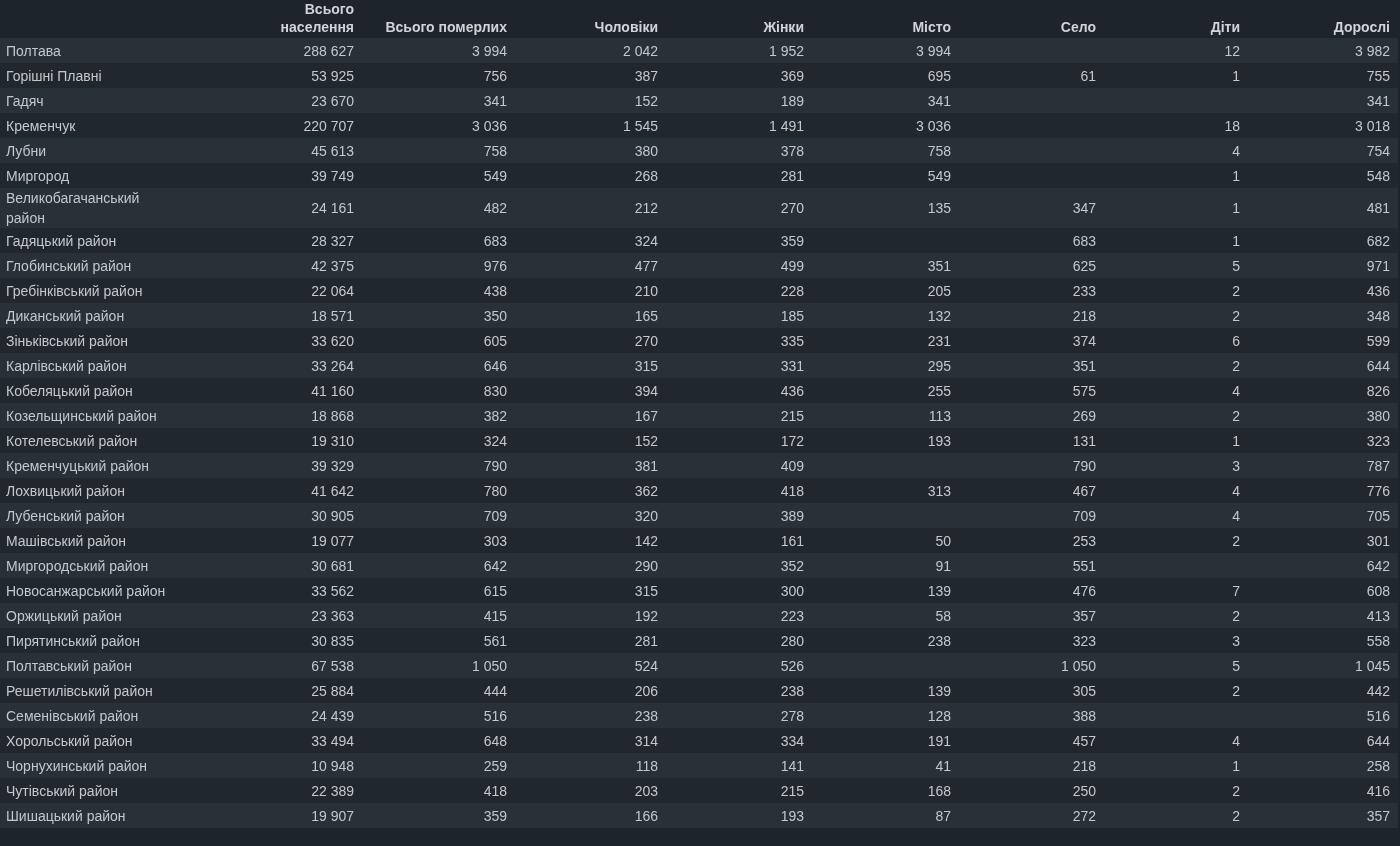 Image resolution: width=1400 pixels, height=846 pixels. I want to click on table-cell: 10 948, so click(332, 765).